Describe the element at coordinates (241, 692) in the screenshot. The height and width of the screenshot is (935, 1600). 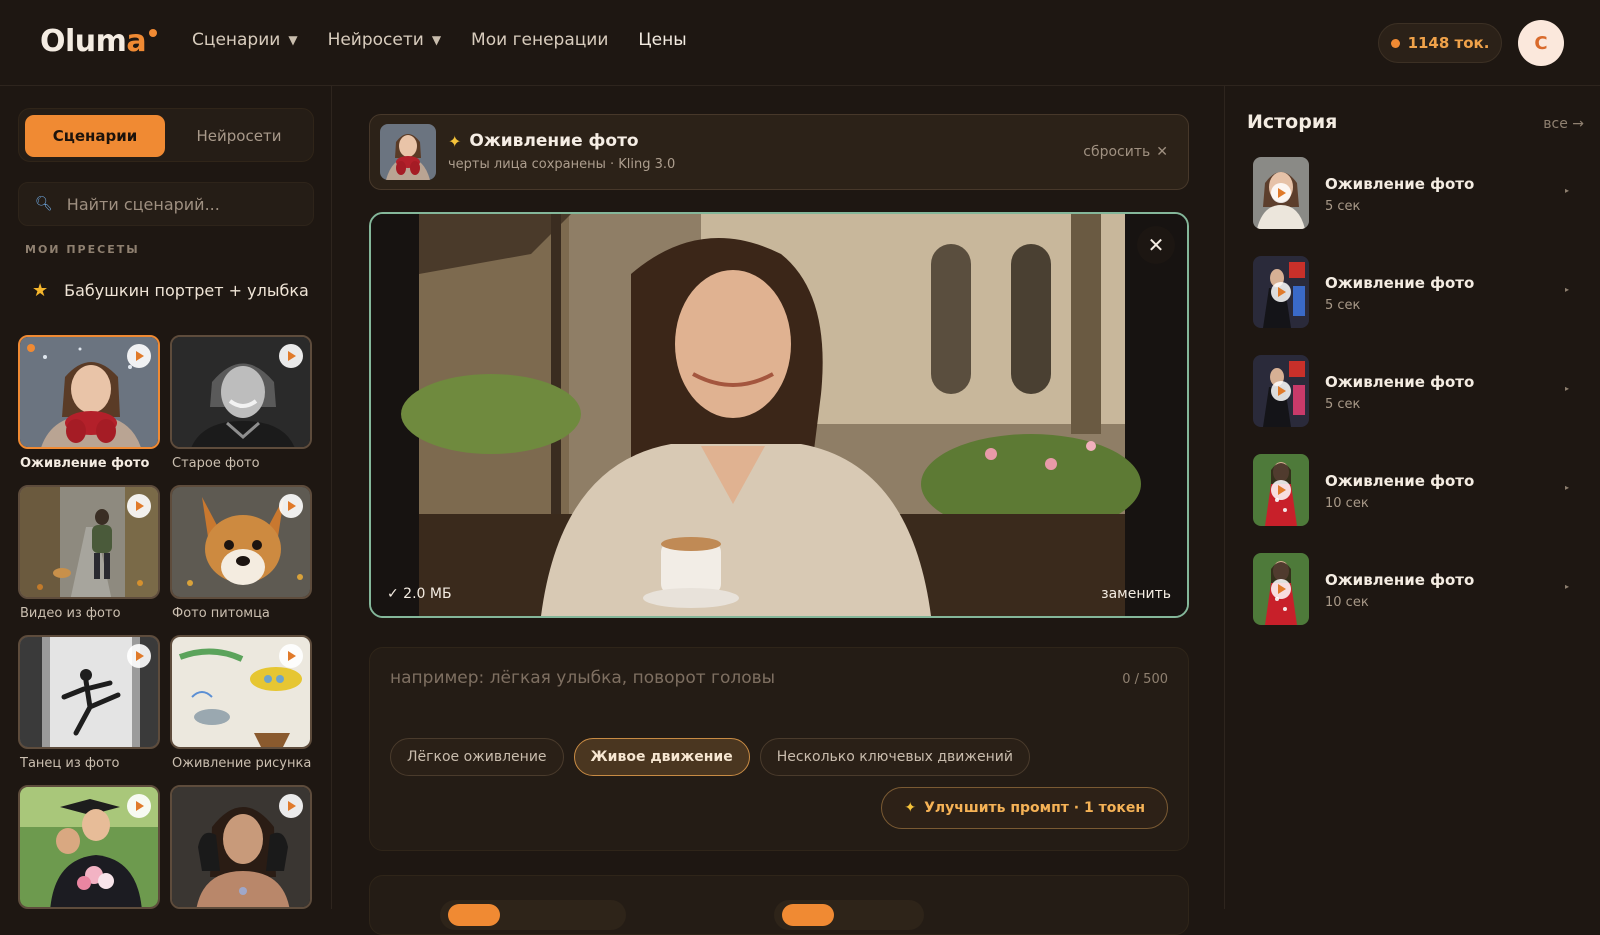
I see `scenario-tile-drawing-animation` at that location.